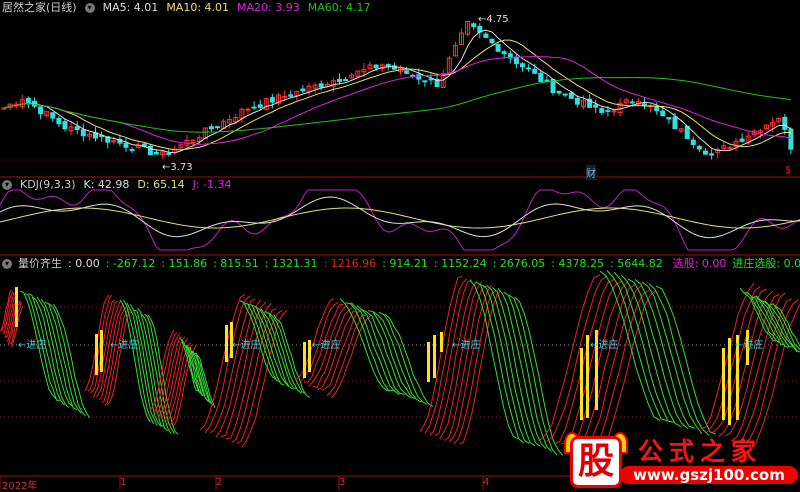 The image size is (800, 492). What do you see at coordinates (680, 461) in the screenshot?
I see `watermark-logo: 股 公式之家 www.gszj100.com` at bounding box center [680, 461].